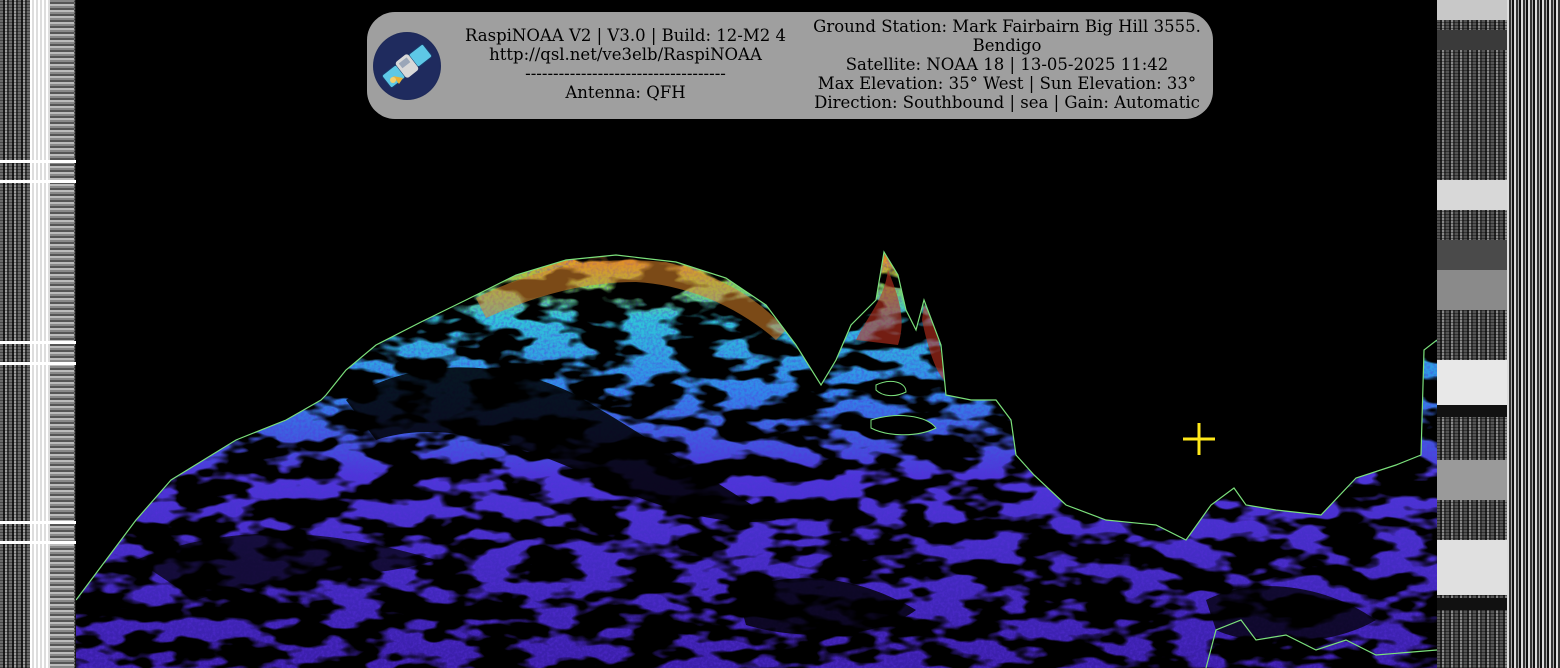 Image resolution: width=1560 pixels, height=668 pixels. Describe the element at coordinates (625, 92) in the screenshot. I see `antenna-info: Antenna: QFH` at that location.